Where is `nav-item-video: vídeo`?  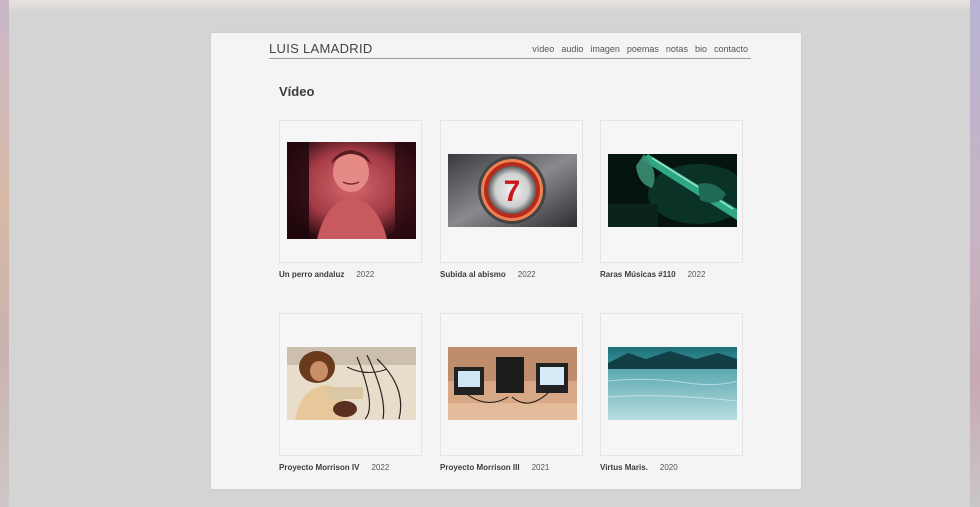 nav-item-video: vídeo is located at coordinates (543, 49).